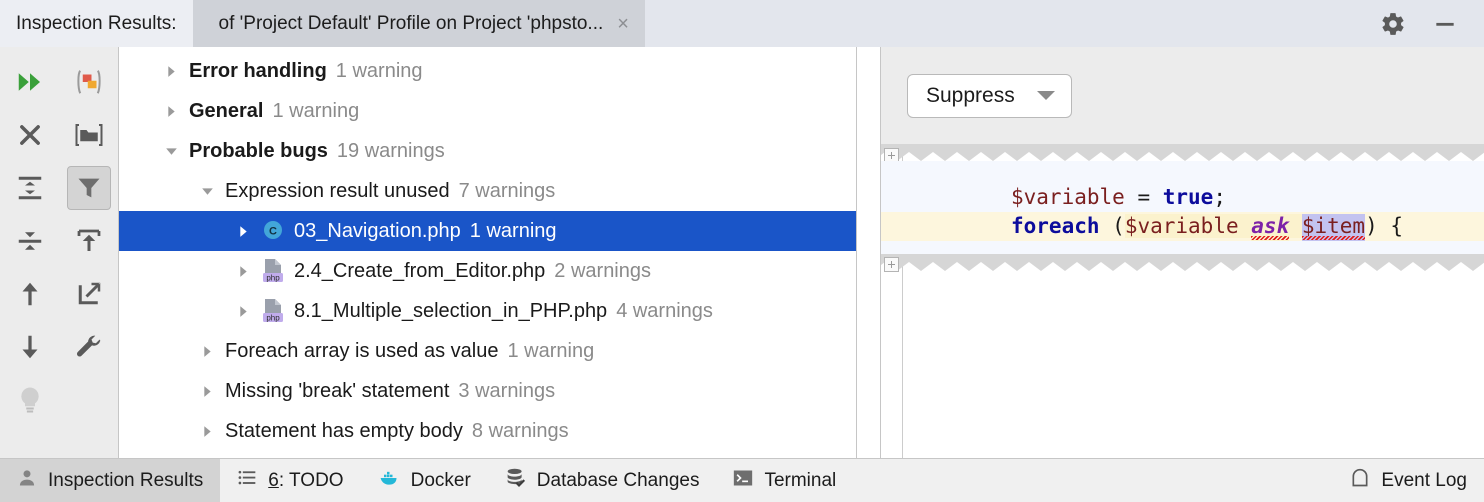  I want to click on close-x-icon, so click(30, 135).